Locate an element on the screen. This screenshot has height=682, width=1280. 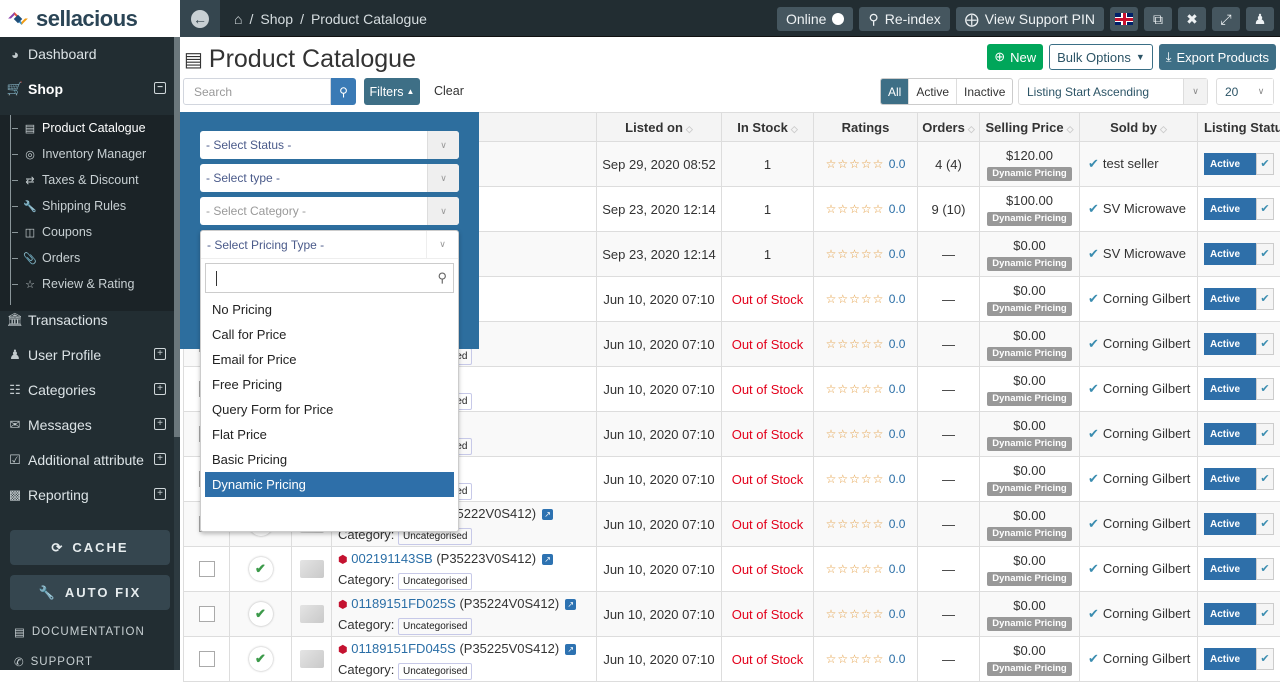
language-button is located at coordinates (1124, 19).